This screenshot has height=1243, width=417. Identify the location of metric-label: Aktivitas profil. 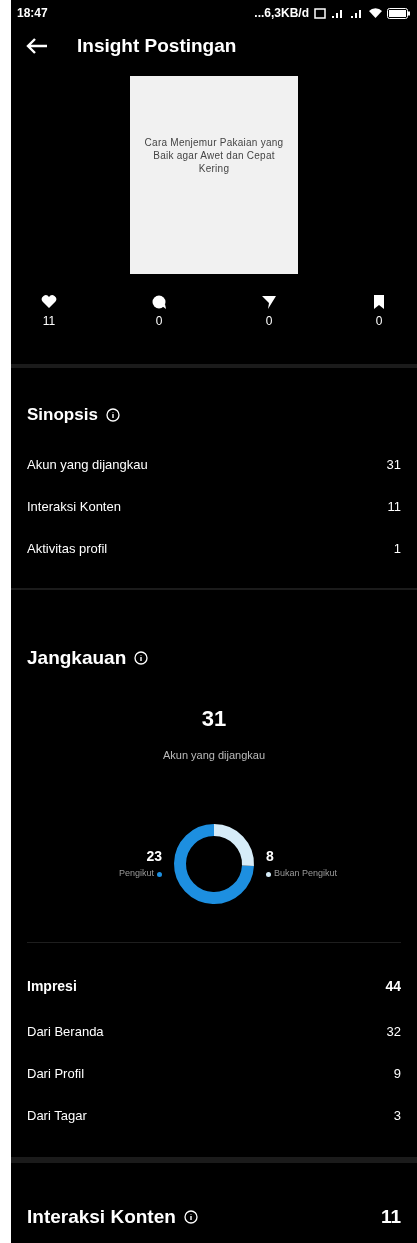
(67, 548).